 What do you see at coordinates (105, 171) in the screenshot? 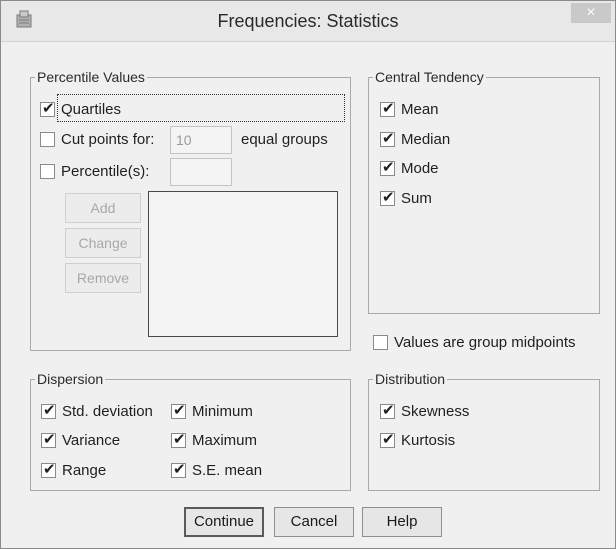
I see `percentiles-label: Percentile(s):` at bounding box center [105, 171].